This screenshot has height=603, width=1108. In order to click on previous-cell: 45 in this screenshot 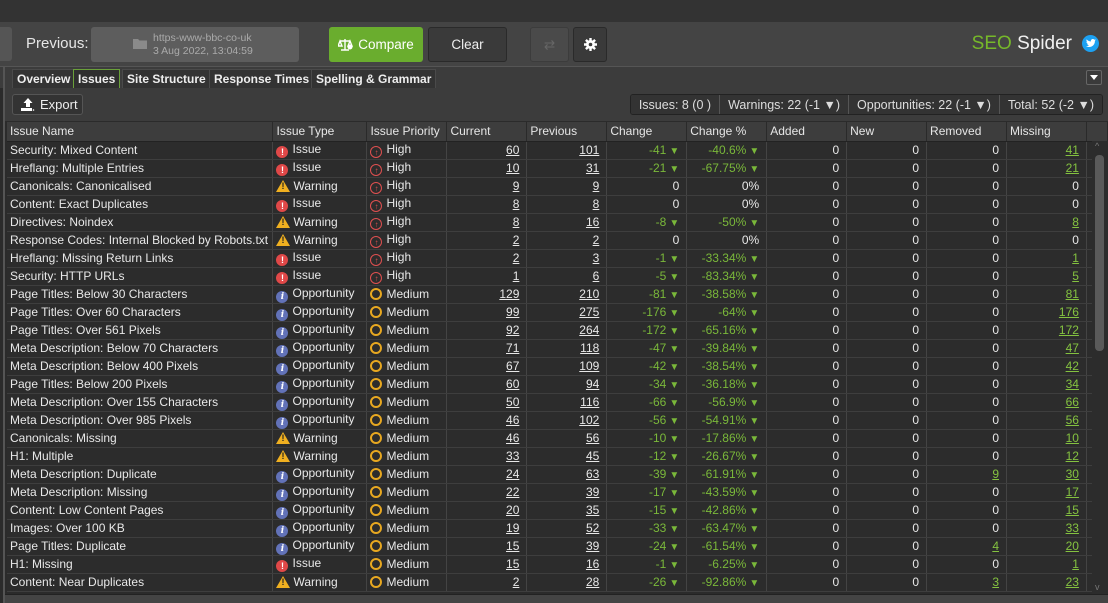, I will do `click(567, 456)`.